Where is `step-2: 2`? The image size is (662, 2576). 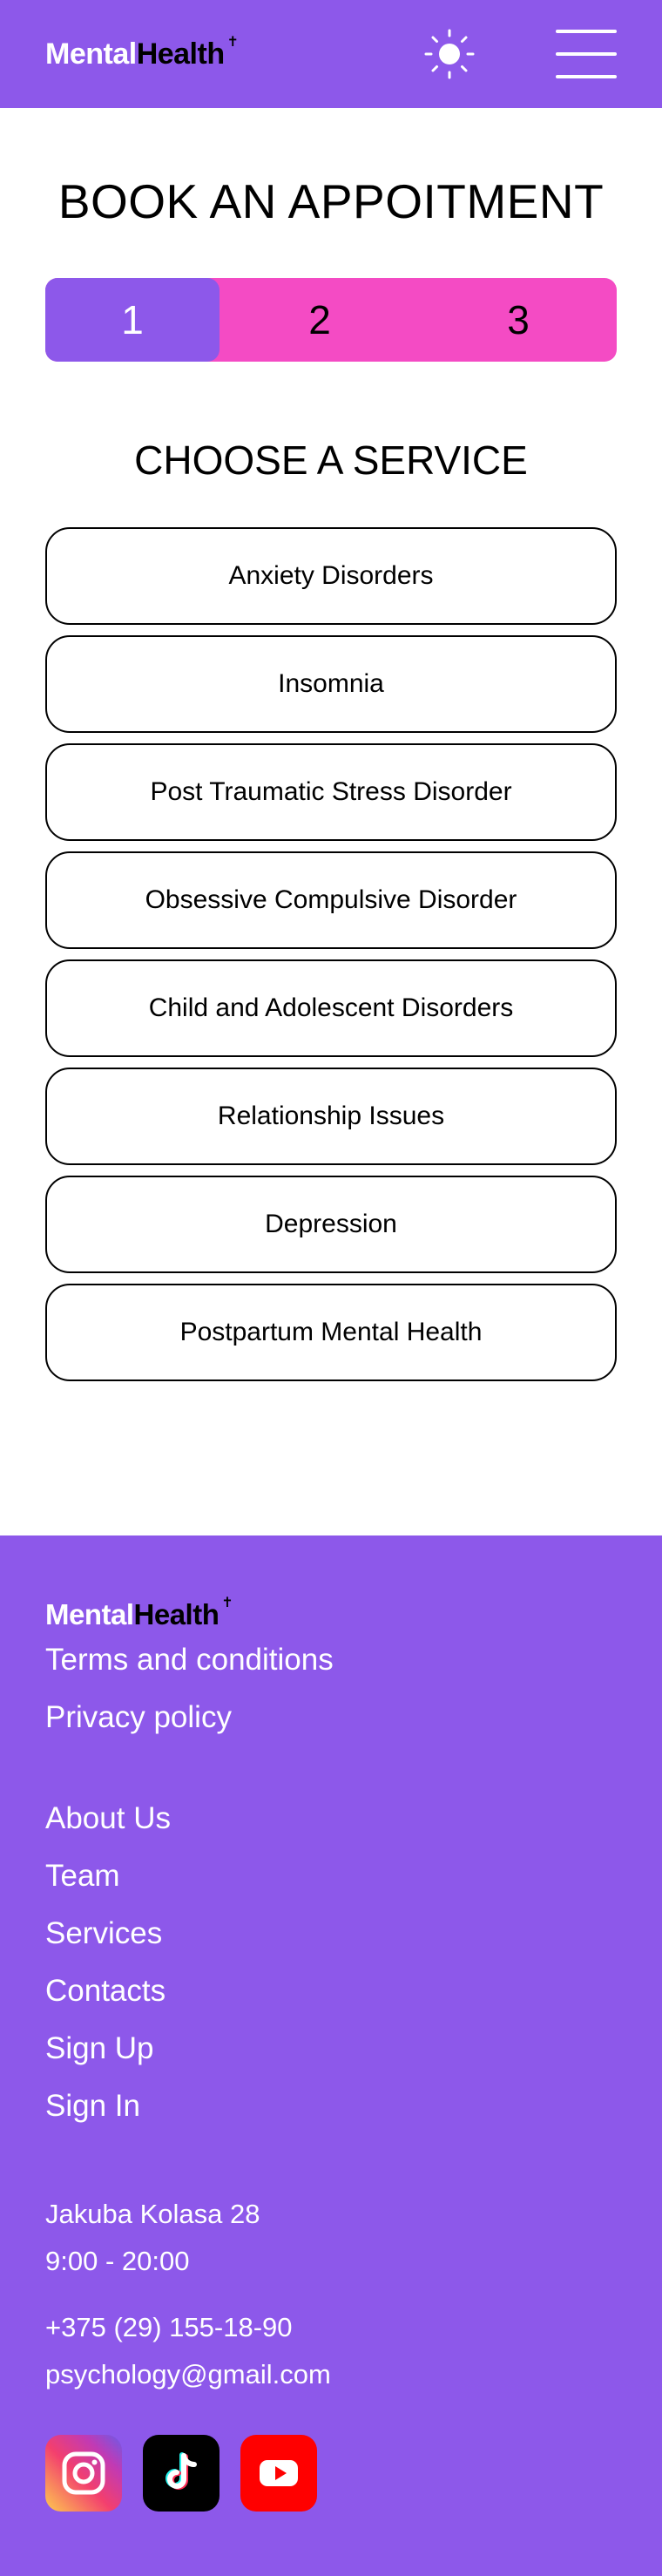 step-2: 2 is located at coordinates (320, 320).